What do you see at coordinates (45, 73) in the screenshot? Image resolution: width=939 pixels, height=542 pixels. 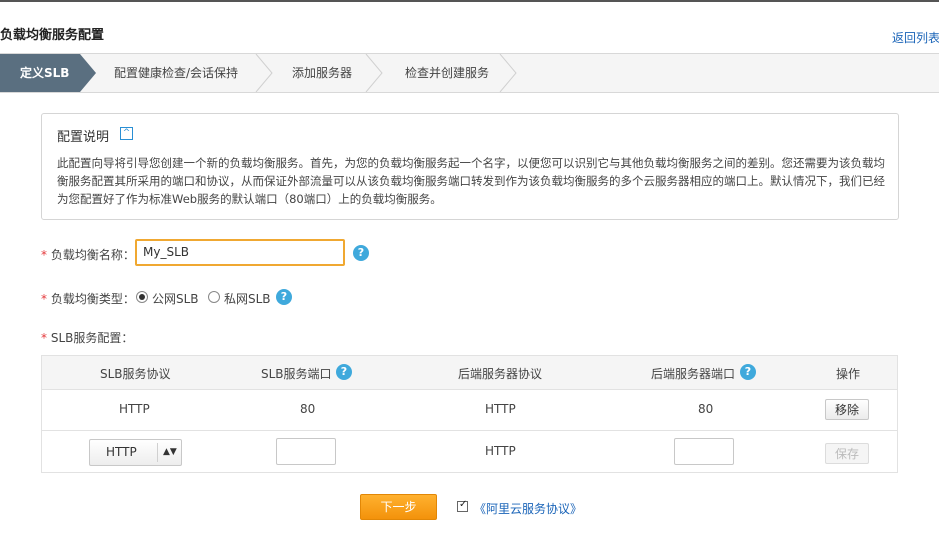 I see `step-label-define-slb: 定义SLB` at bounding box center [45, 73].